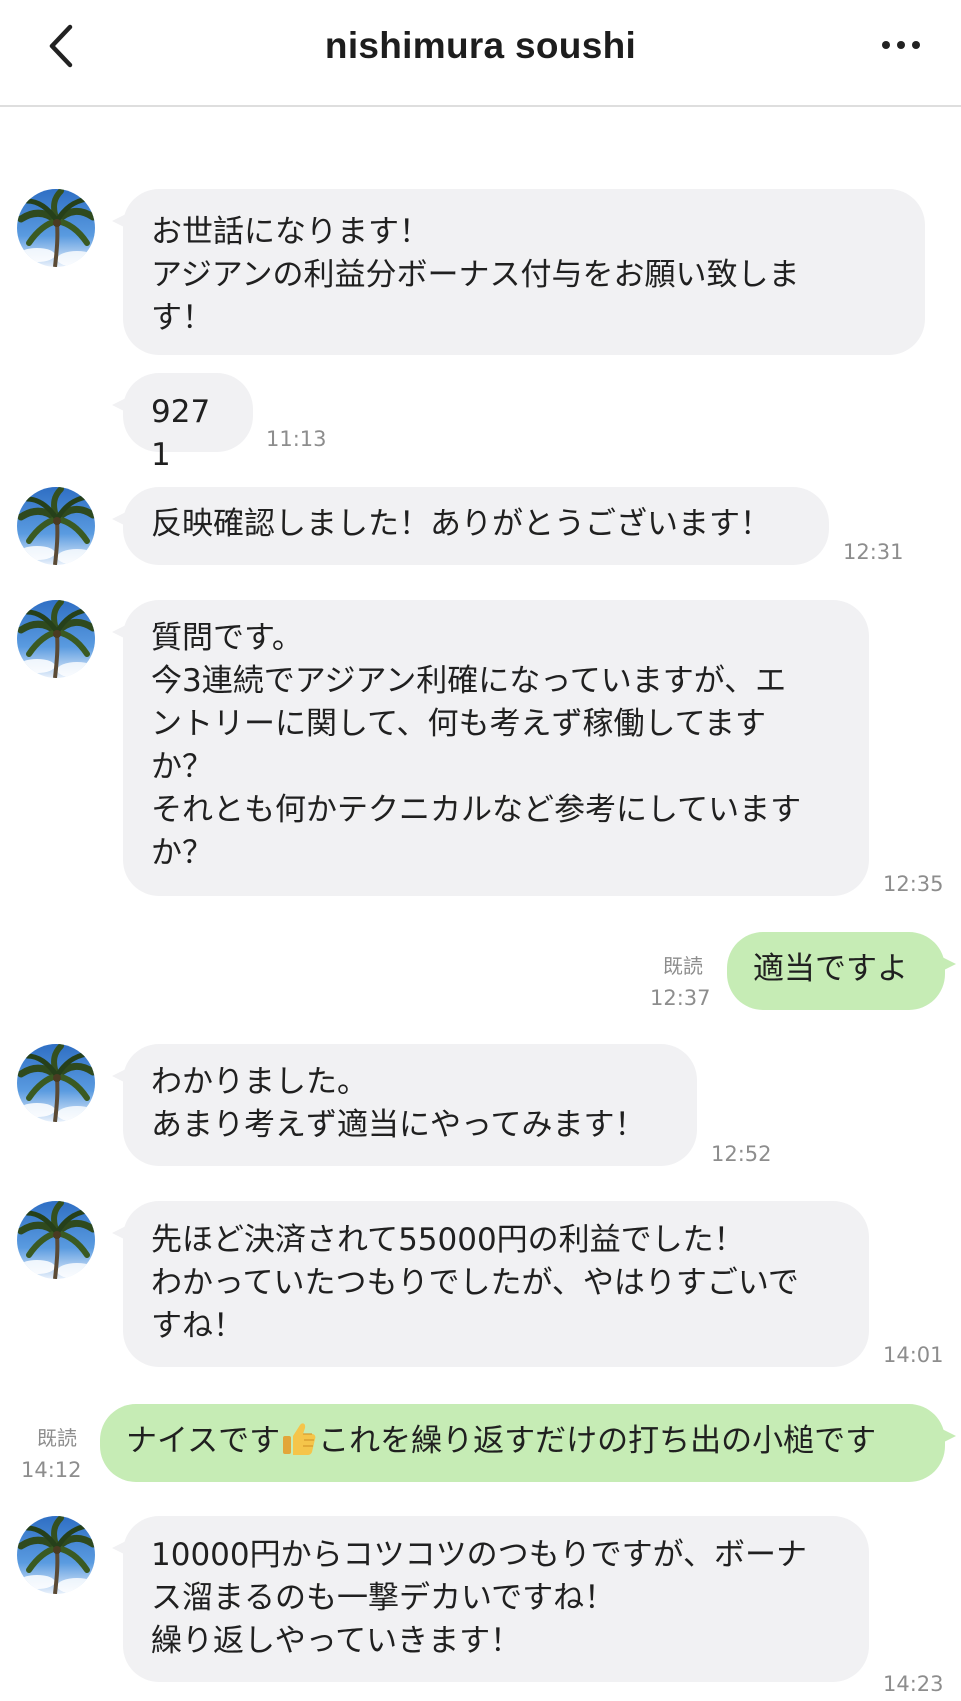  I want to click on my-message-bubble: 適当ですよ, so click(841, 971).